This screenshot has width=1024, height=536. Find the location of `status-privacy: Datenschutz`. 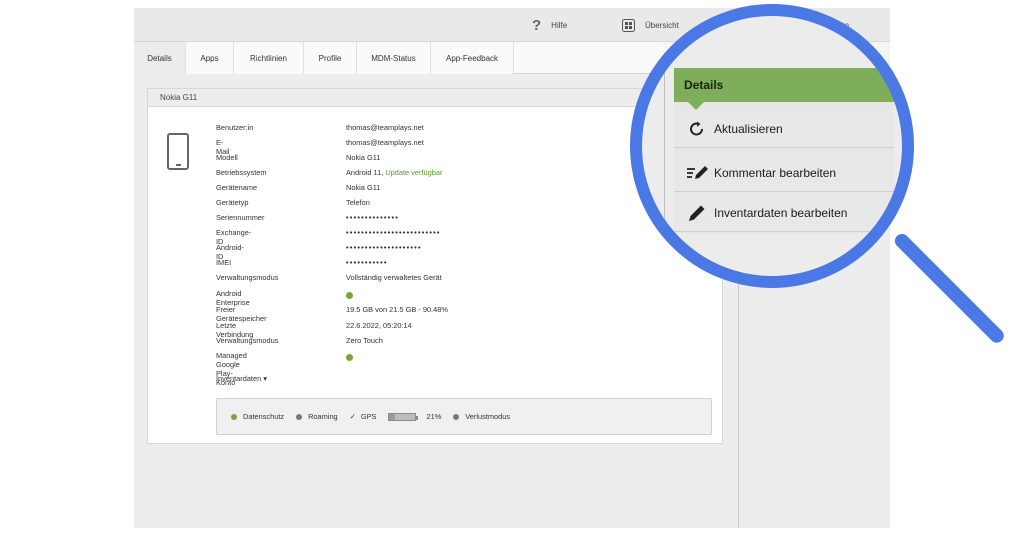

status-privacy: Datenschutz is located at coordinates (257, 416).